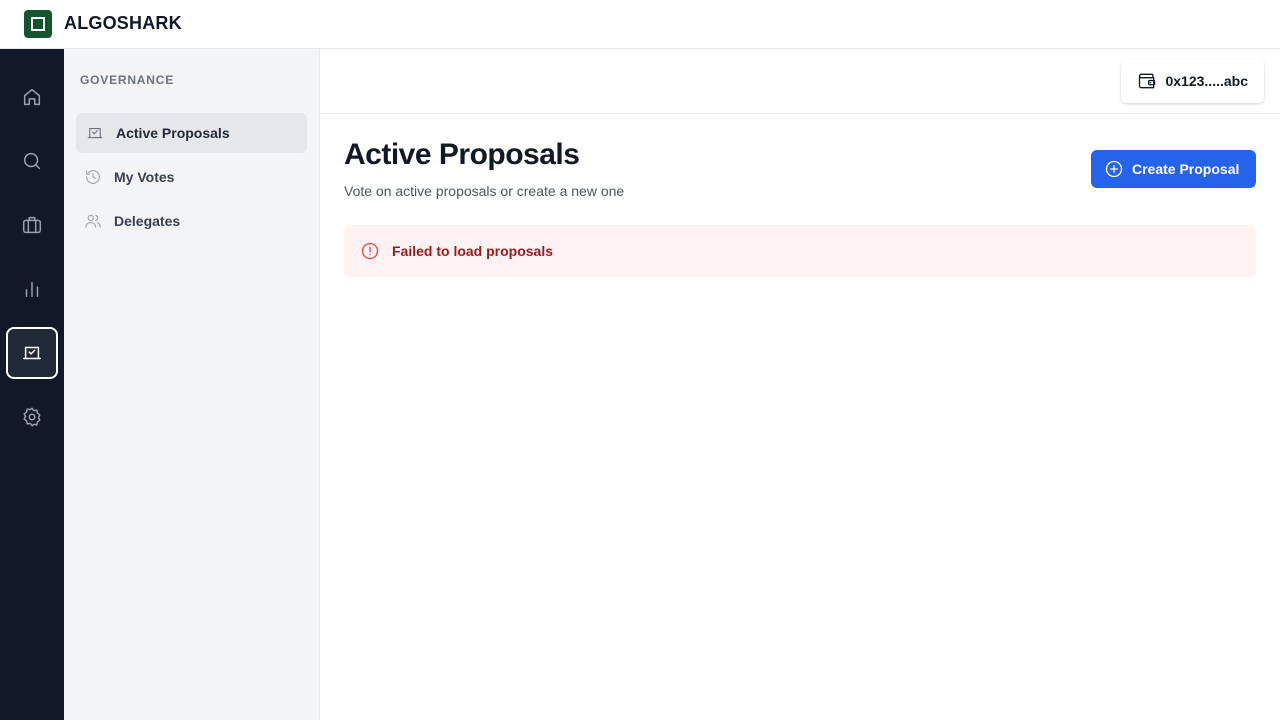 The height and width of the screenshot is (720, 1280). What do you see at coordinates (93, 221) in the screenshot?
I see `users-icon` at bounding box center [93, 221].